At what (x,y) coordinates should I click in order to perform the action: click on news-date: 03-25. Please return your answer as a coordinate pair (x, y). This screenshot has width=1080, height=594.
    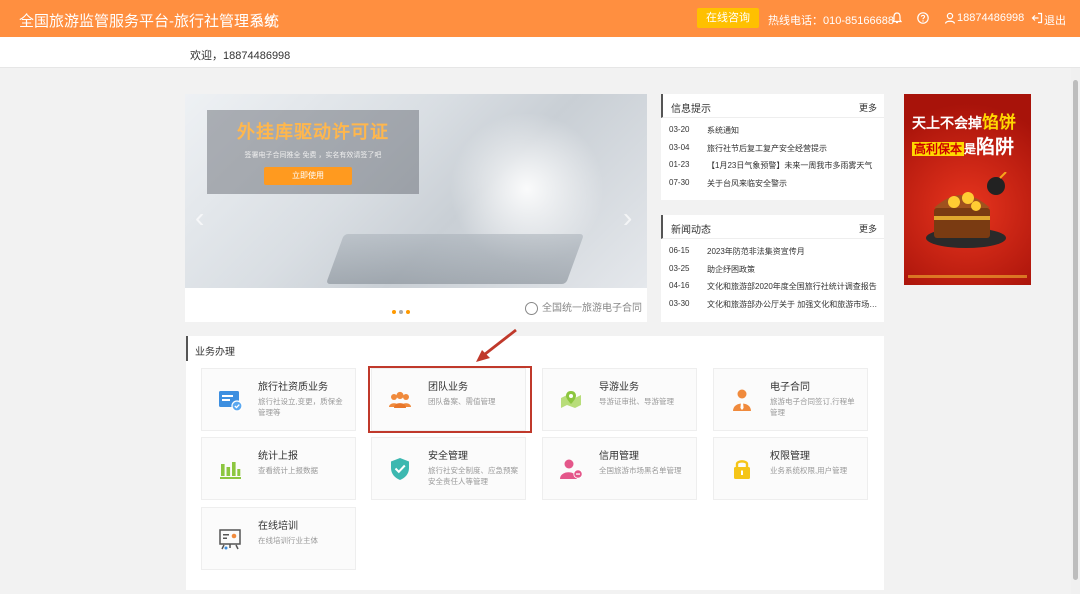
    Looking at the image, I should click on (679, 268).